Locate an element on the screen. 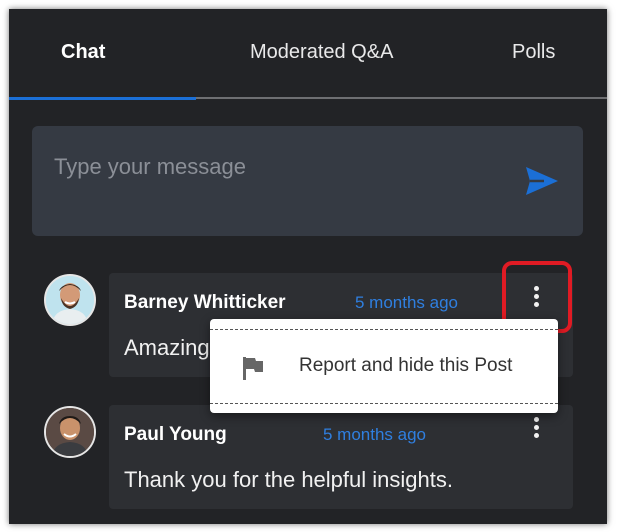 The height and width of the screenshot is (532, 617). message-text: Amazing is located at coordinates (167, 347).